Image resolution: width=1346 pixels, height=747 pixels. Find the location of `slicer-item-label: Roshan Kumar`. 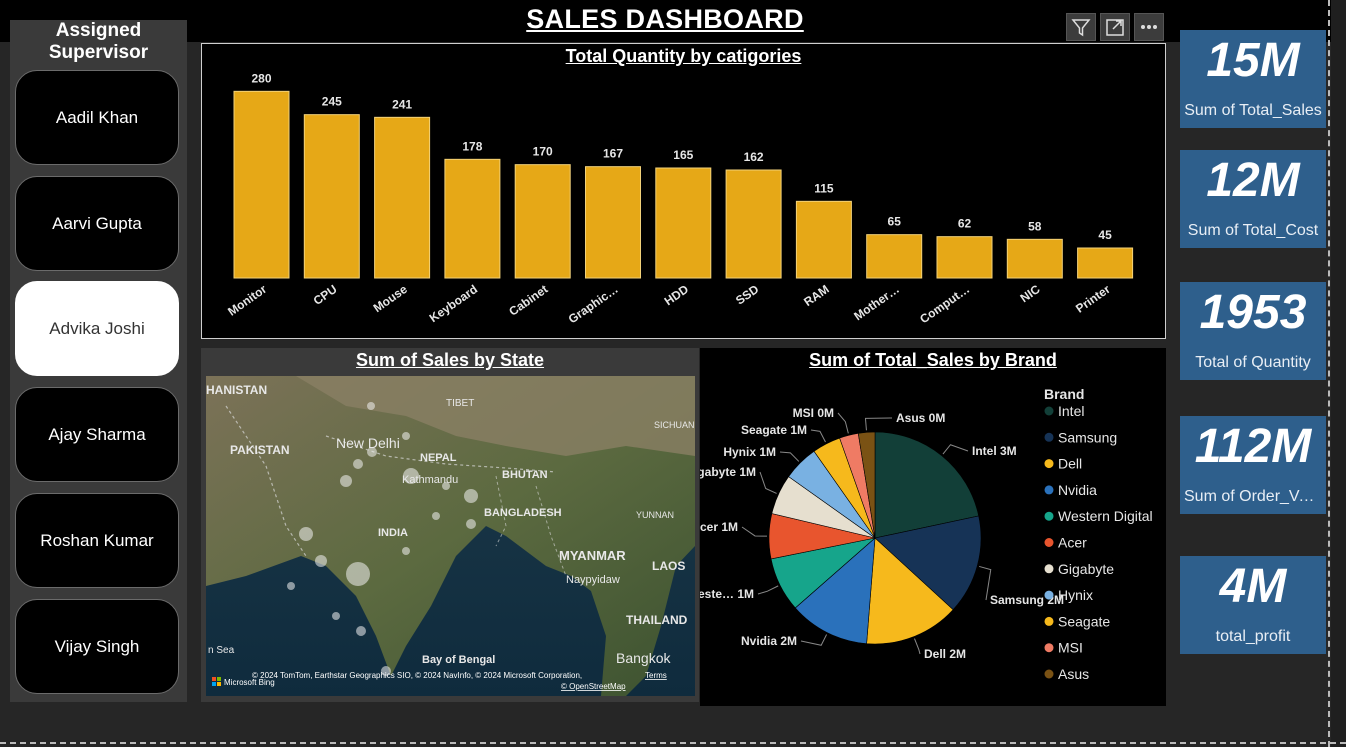

slicer-item-label: Roshan Kumar is located at coordinates (97, 540).